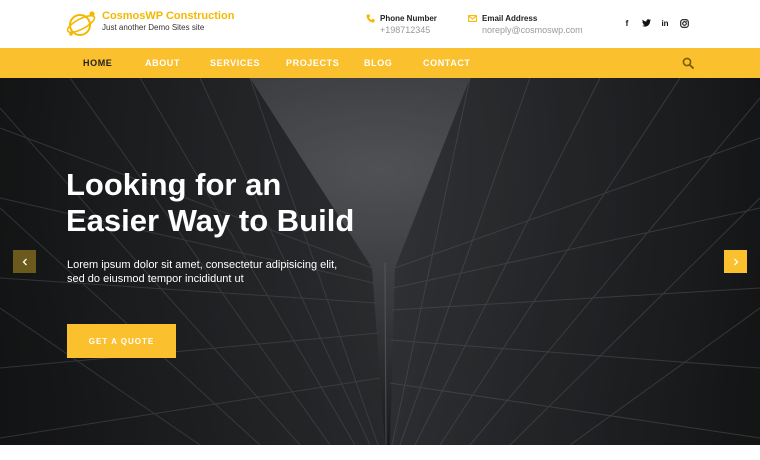 Image resolution: width=760 pixels, height=460 pixels. I want to click on nav-contact: CONTACT, so click(447, 63).